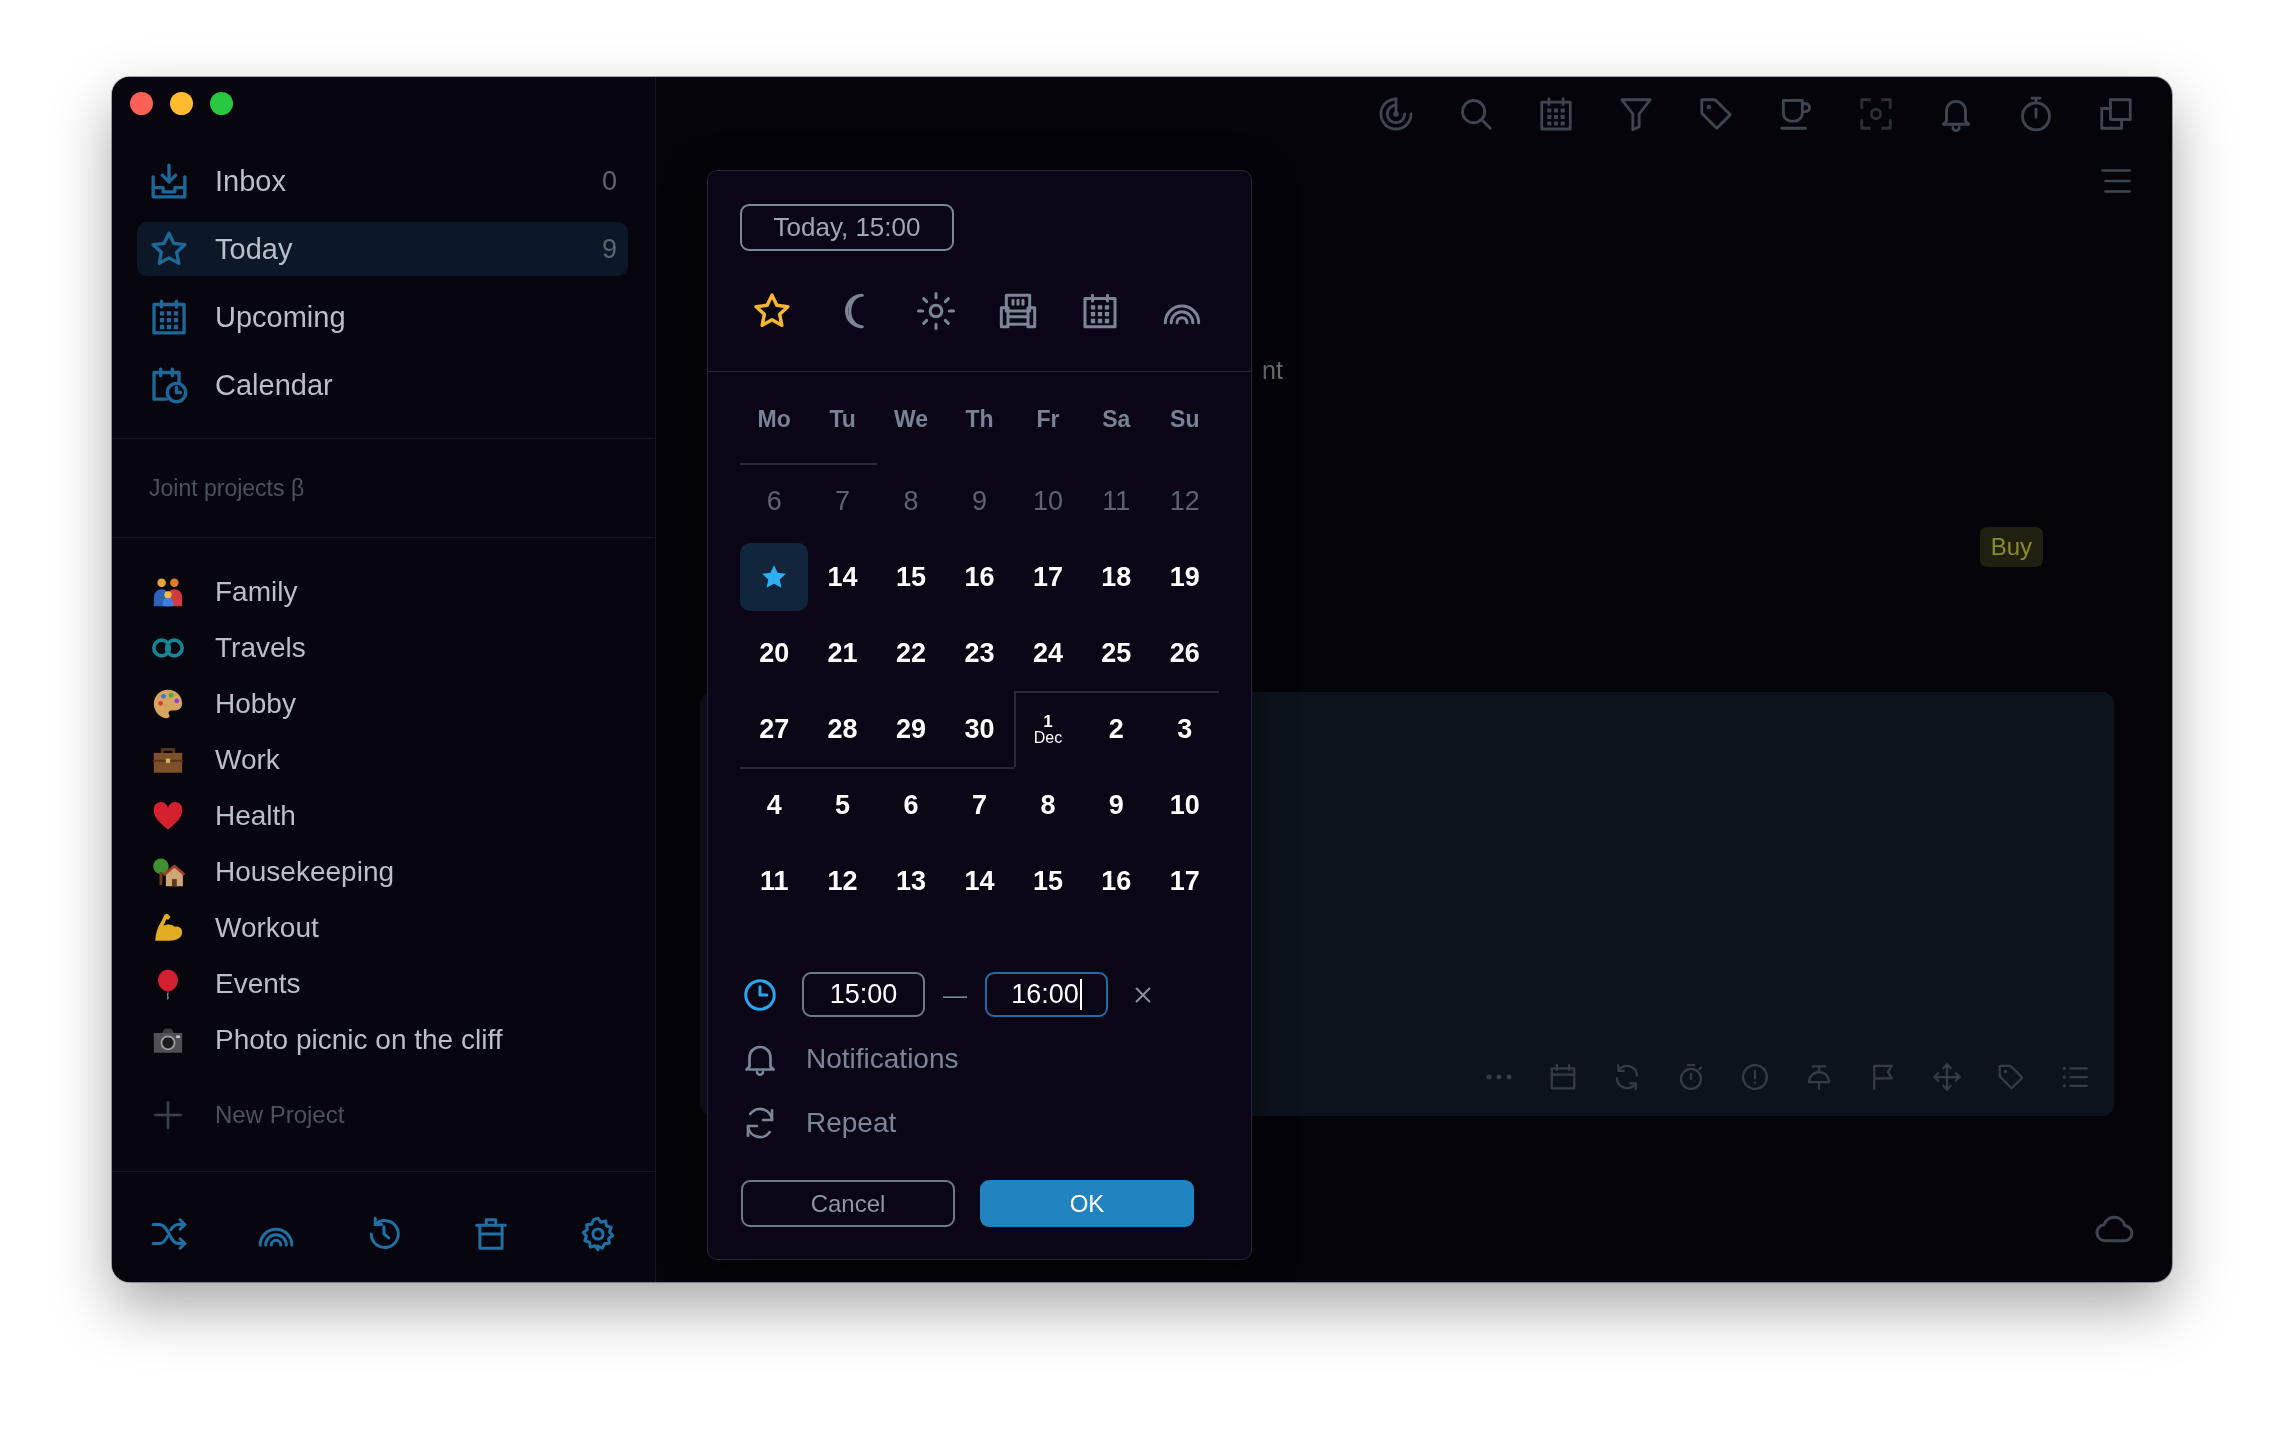  What do you see at coordinates (774, 419) in the screenshot?
I see `weekday-label: Mo` at bounding box center [774, 419].